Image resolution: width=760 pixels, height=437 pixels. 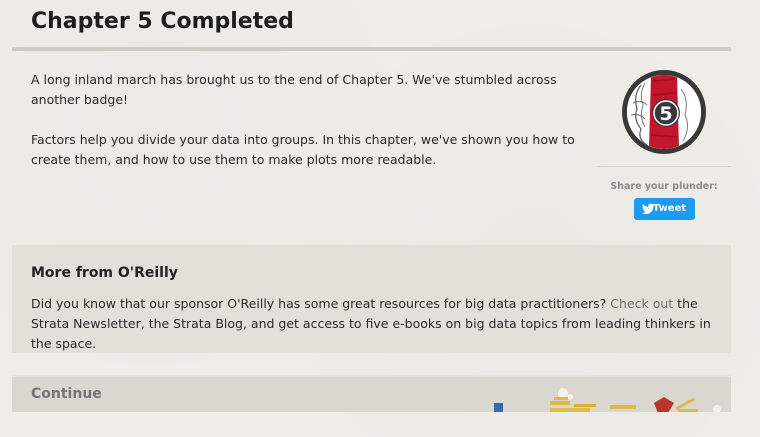 What do you see at coordinates (664, 186) in the screenshot?
I see `share-label: Share your plunder:` at bounding box center [664, 186].